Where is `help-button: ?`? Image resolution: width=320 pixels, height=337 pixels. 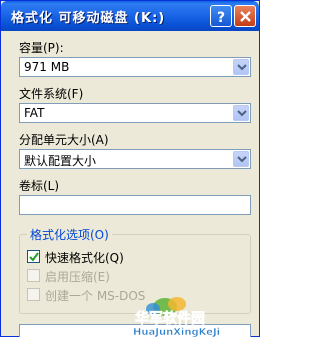
help-button: ? is located at coordinates (221, 16).